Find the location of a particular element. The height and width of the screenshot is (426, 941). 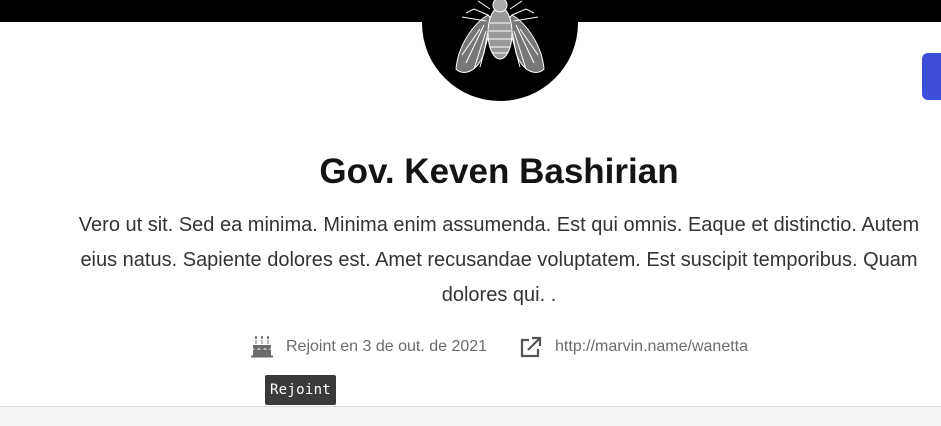

fly-illustration-icon is located at coordinates (500, 36).